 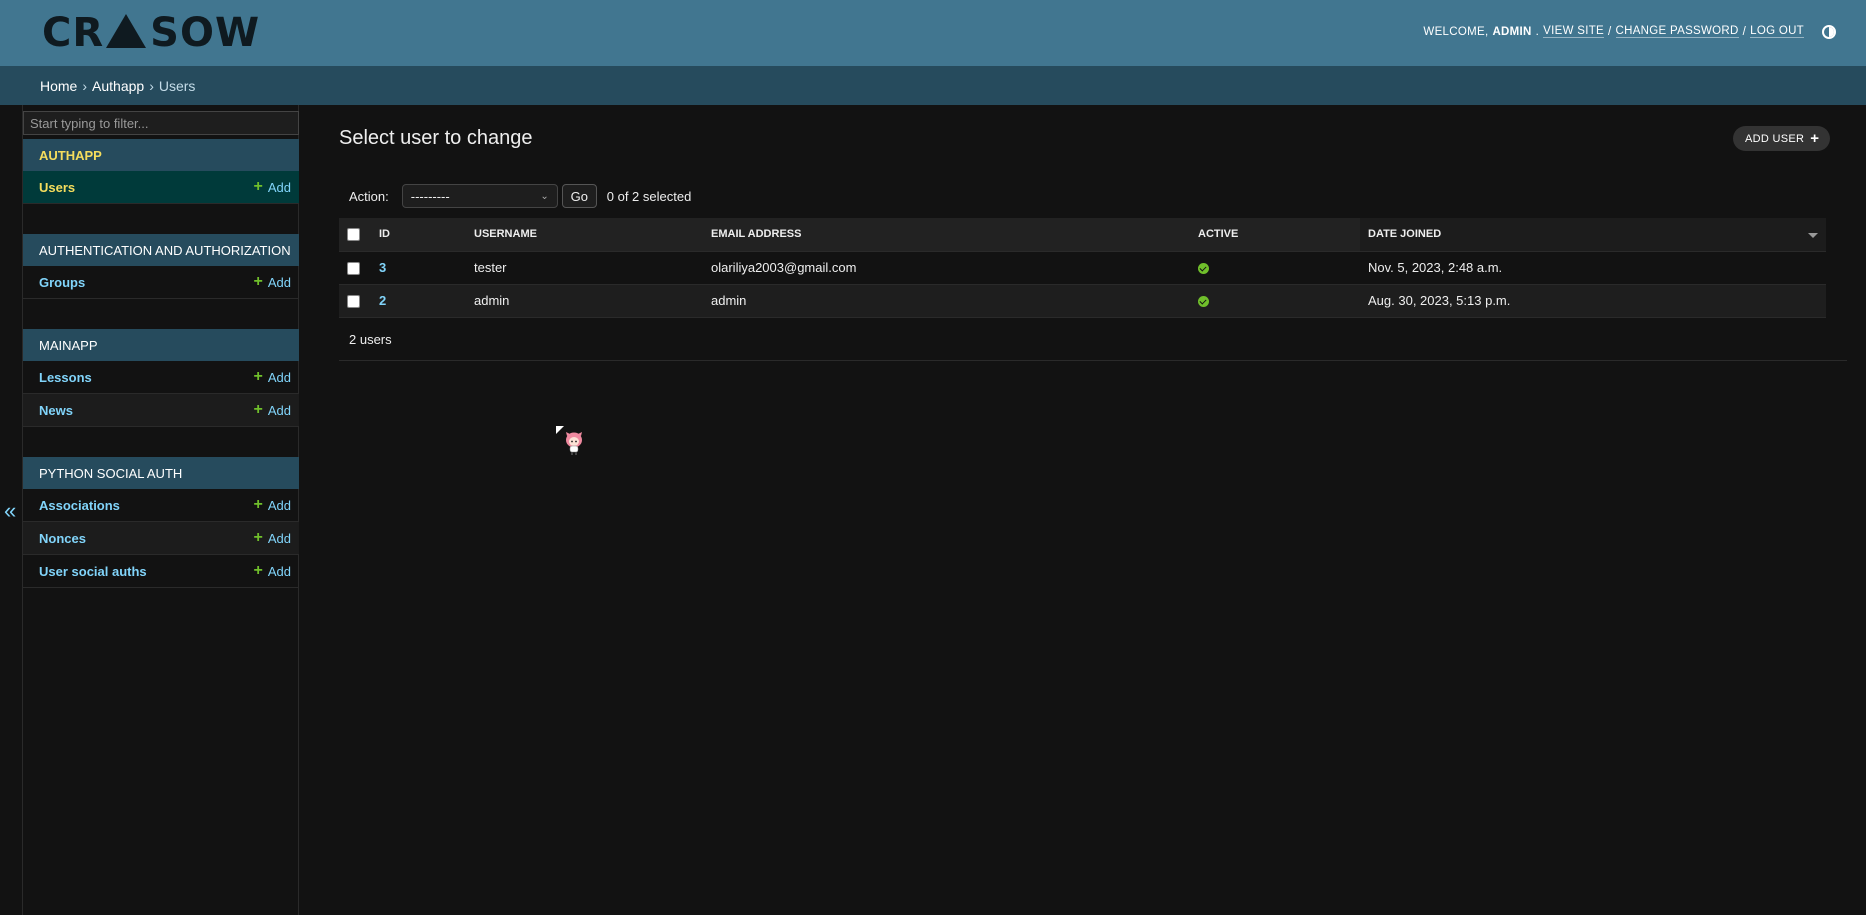 What do you see at coordinates (479, 196) in the screenshot?
I see `action-select: --------- ⌄` at bounding box center [479, 196].